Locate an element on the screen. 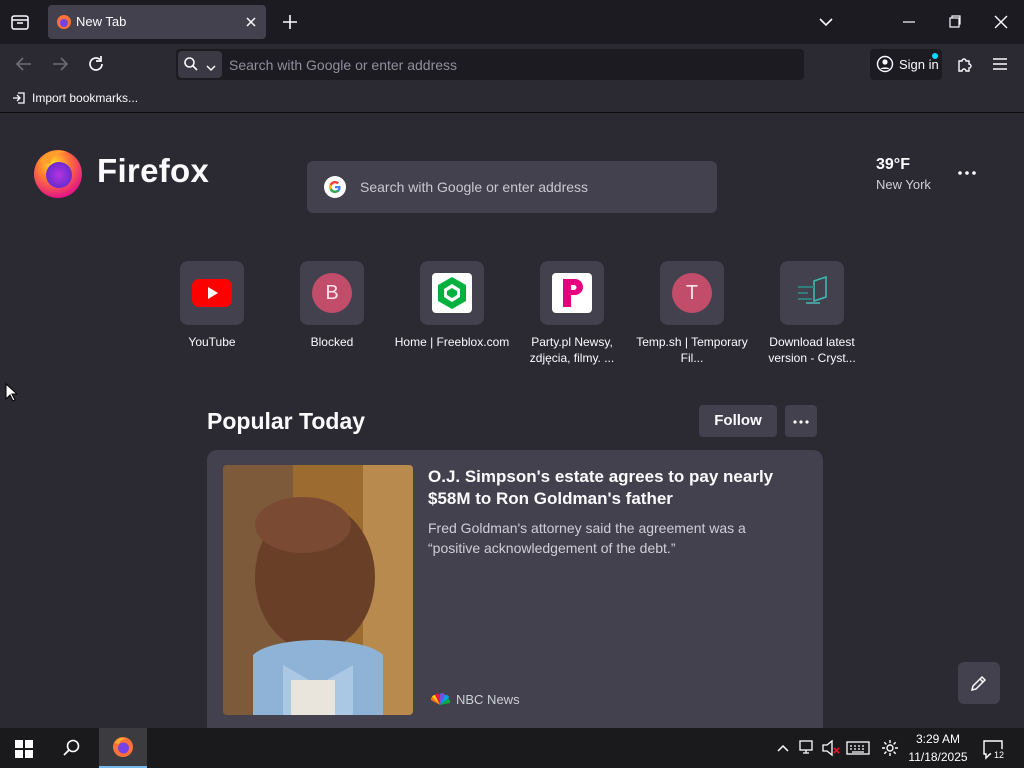 This screenshot has height=768, width=1024. back-button is located at coordinates (24, 64).